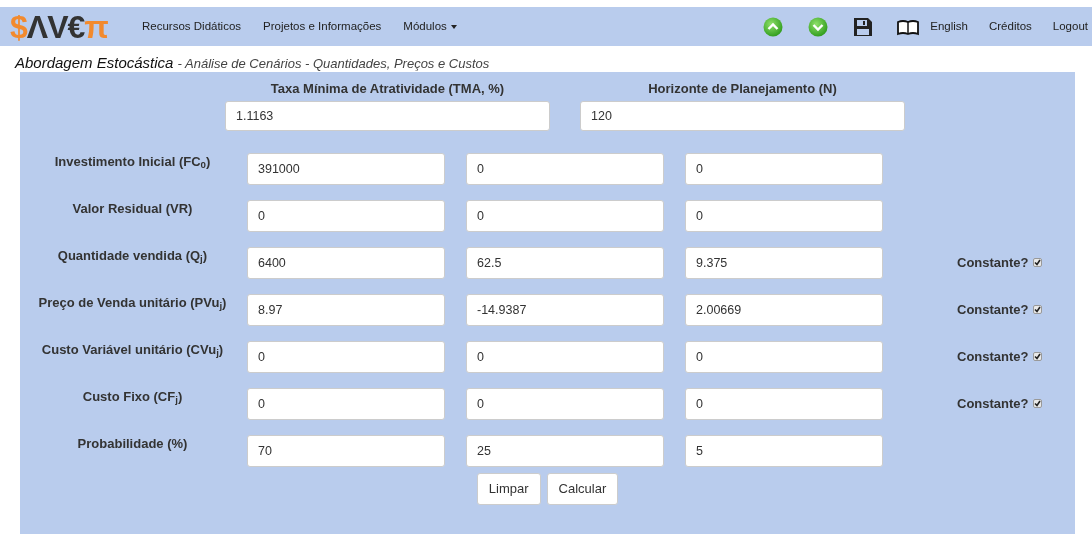 The height and width of the screenshot is (534, 1092). I want to click on input-field: 391000, so click(346, 168).